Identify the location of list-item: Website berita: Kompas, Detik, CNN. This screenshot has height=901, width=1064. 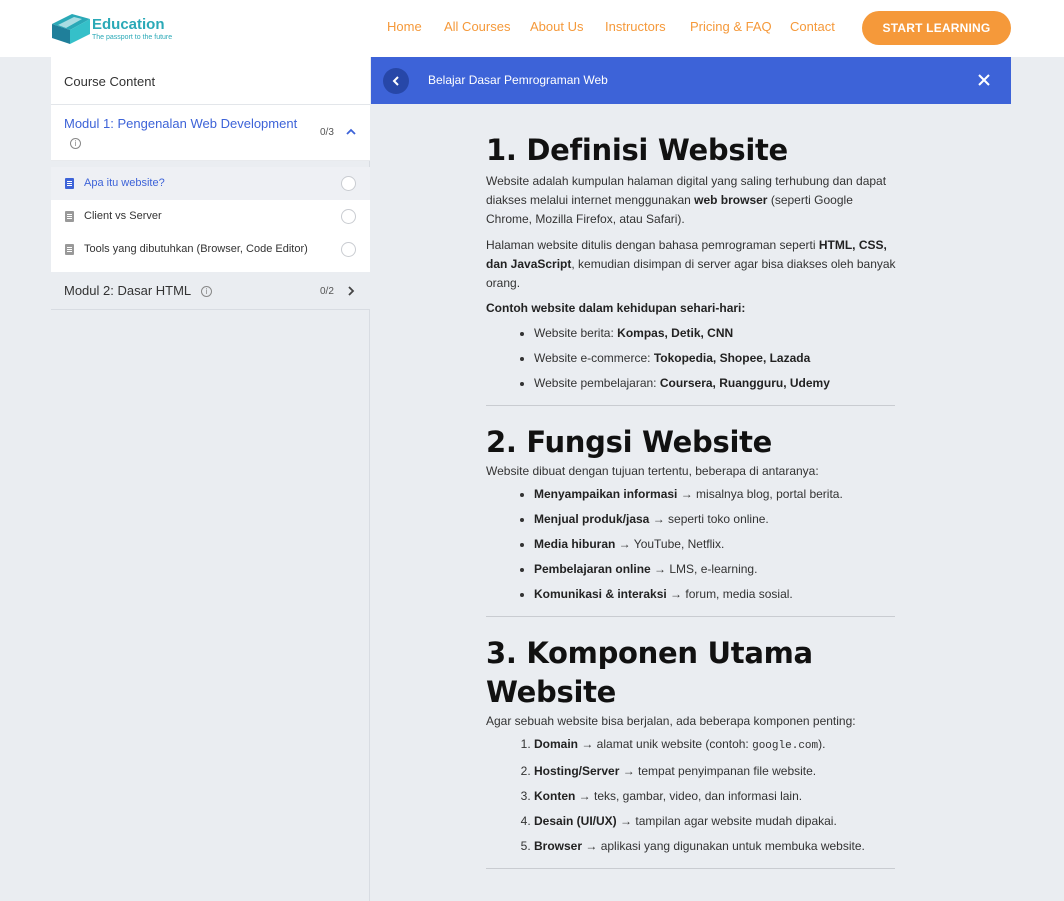
(715, 333).